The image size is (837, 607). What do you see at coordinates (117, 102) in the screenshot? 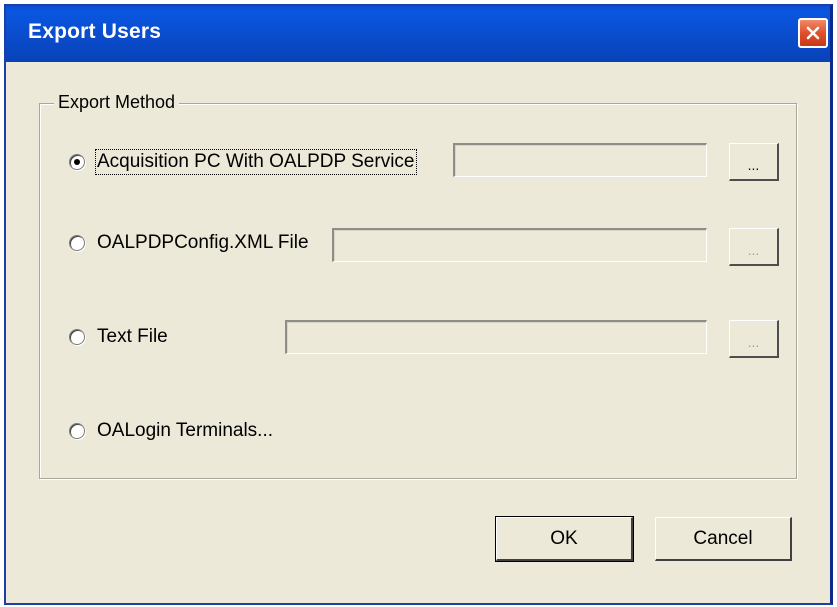
I see `export-method-legend: Export Method` at bounding box center [117, 102].